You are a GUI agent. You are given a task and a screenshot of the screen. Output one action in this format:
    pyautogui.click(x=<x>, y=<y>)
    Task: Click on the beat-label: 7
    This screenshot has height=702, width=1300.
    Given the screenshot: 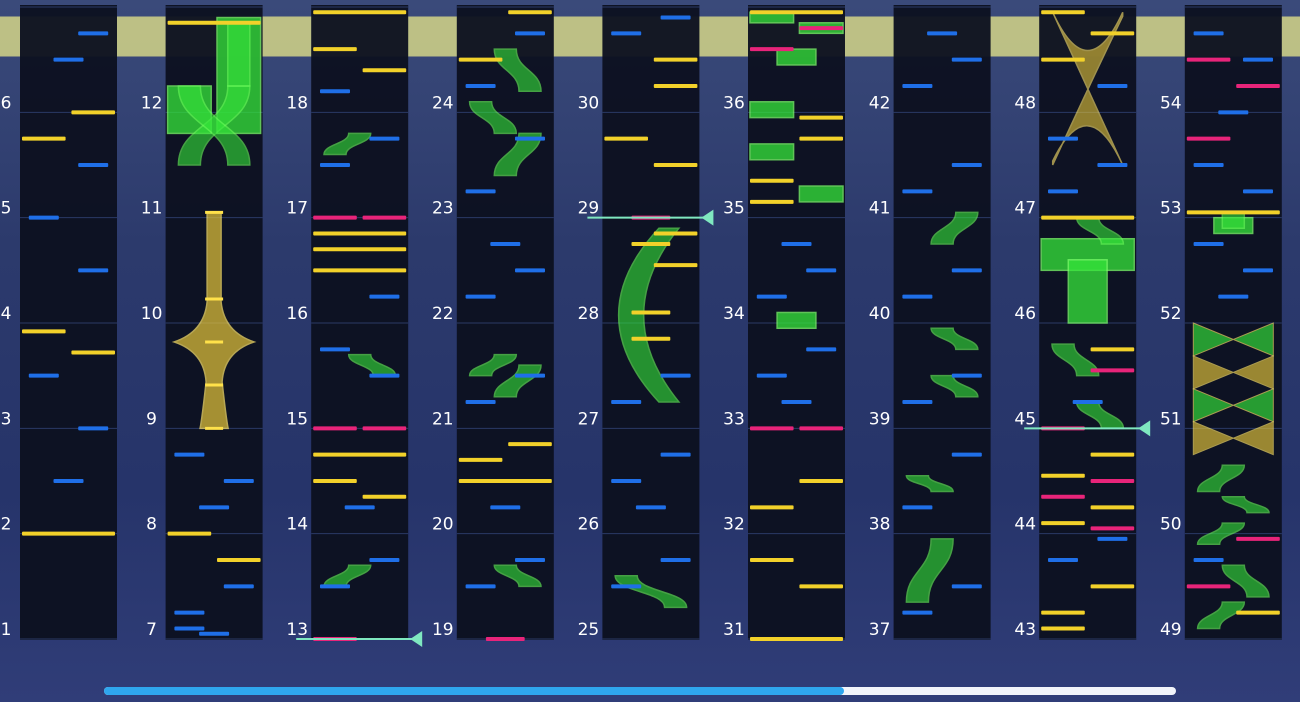 What is the action you would take?
    pyautogui.click(x=151, y=630)
    